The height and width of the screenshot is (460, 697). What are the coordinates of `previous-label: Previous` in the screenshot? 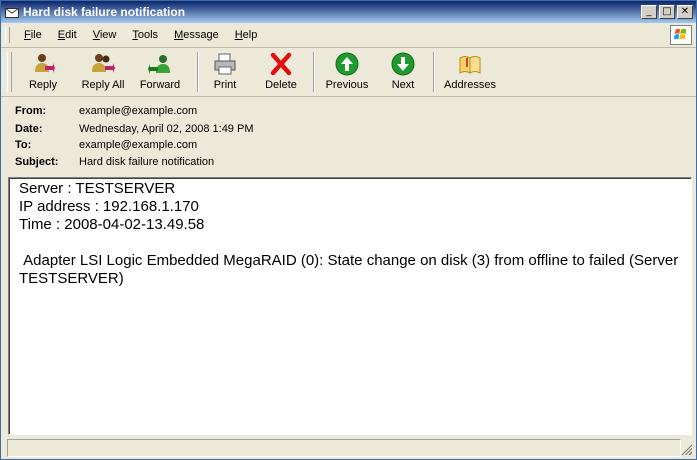 It's located at (347, 85).